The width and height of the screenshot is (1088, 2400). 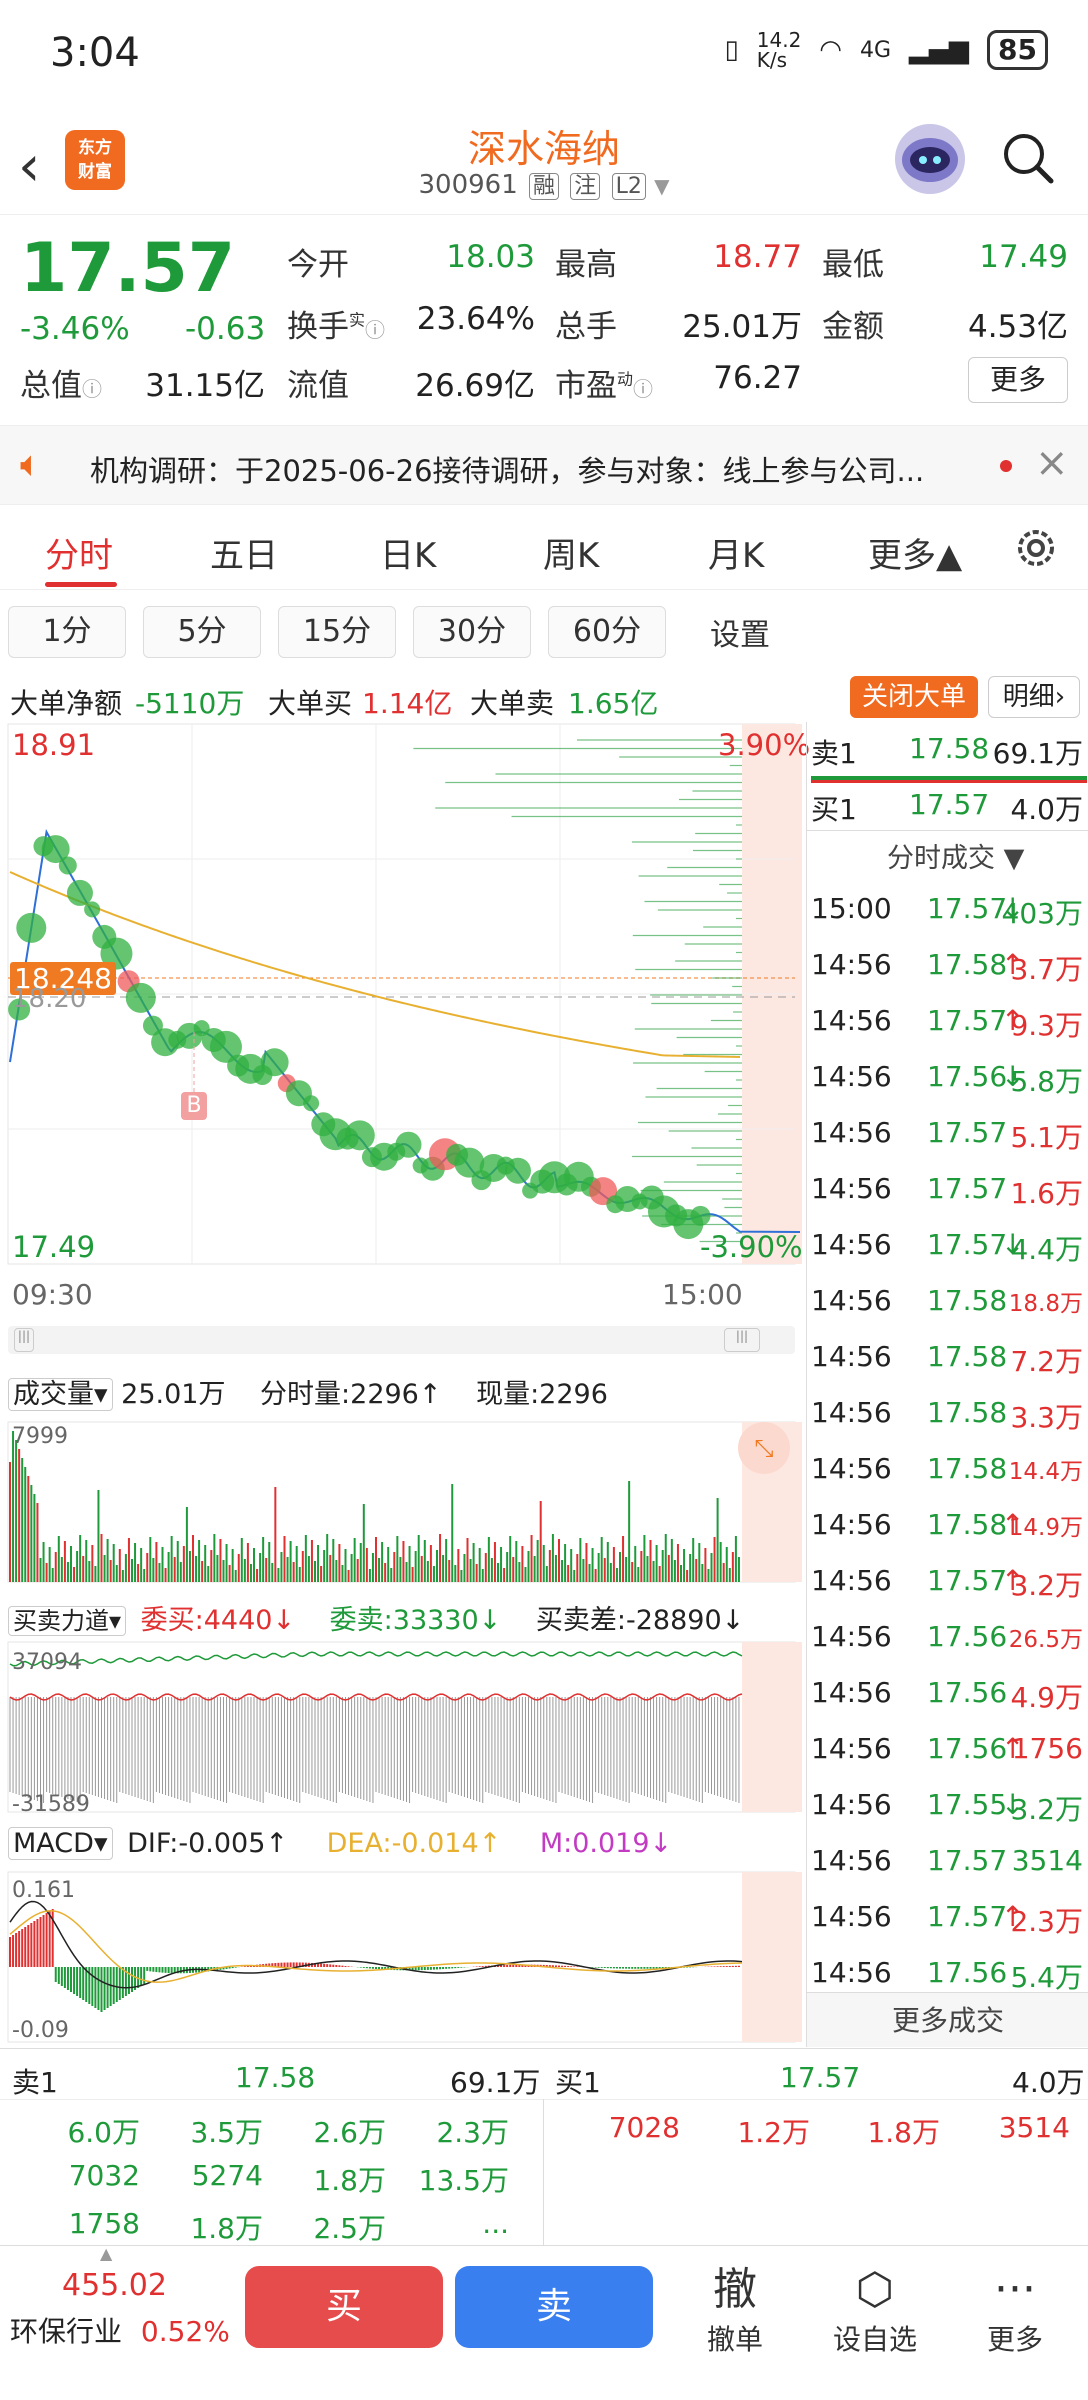 I want to click on force-indicator-select: 买卖力道▾, so click(x=67, y=1621).